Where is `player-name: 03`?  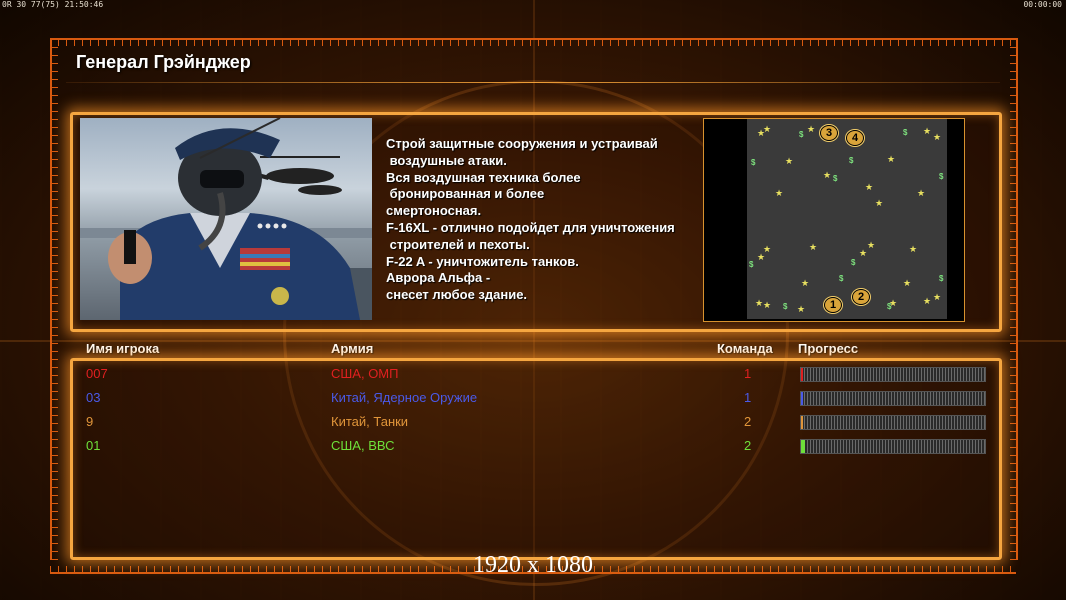 player-name: 03 is located at coordinates (93, 397).